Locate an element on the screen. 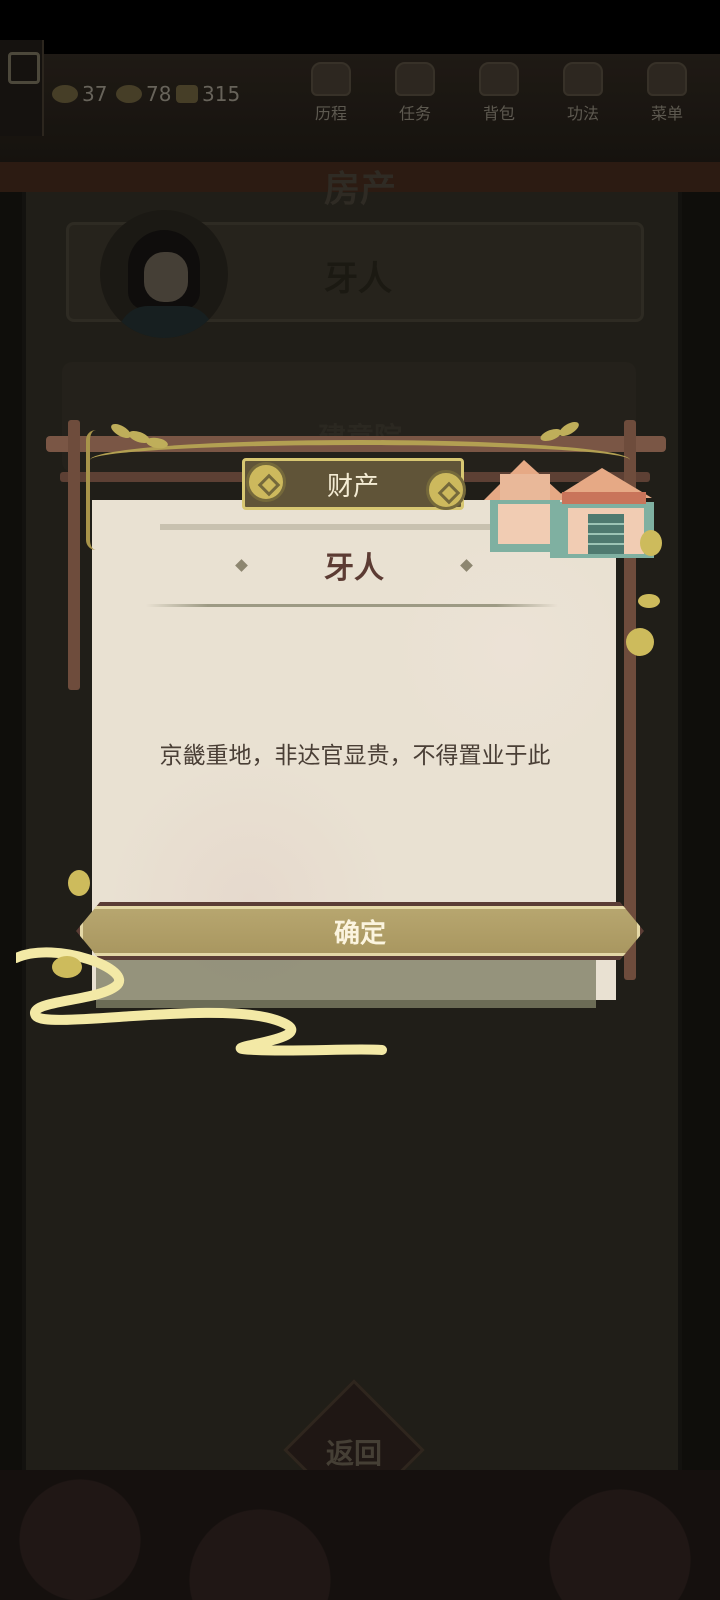  title-divider is located at coordinates (352, 605).